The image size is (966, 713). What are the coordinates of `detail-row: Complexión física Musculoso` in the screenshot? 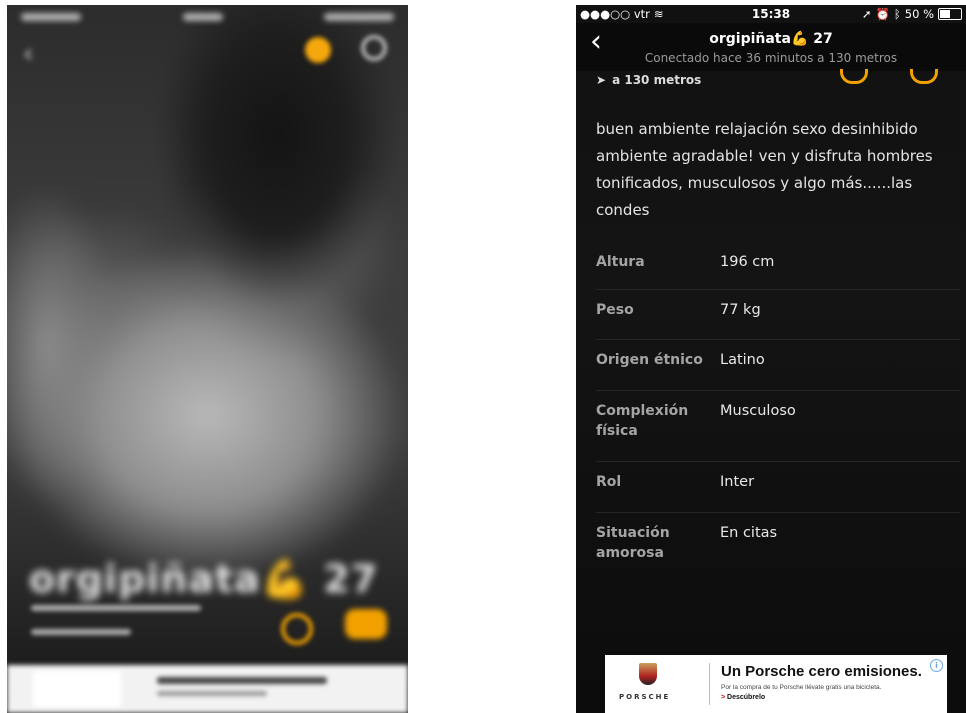 It's located at (778, 426).